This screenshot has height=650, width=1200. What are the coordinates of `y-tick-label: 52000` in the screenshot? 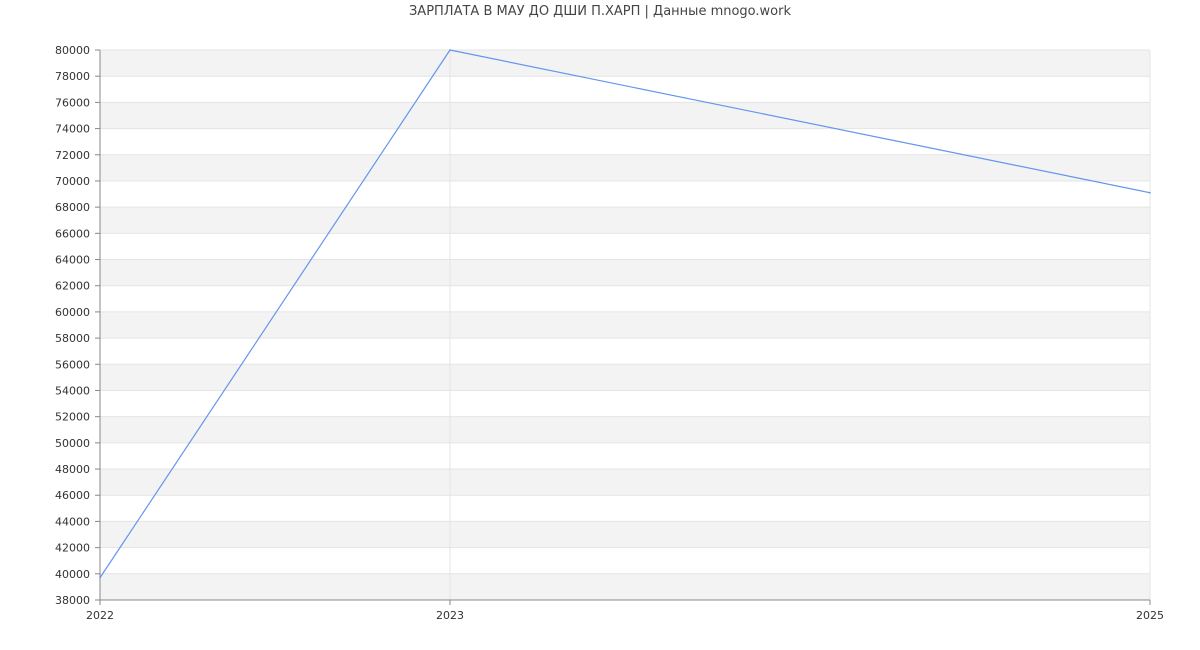 It's located at (72, 417).